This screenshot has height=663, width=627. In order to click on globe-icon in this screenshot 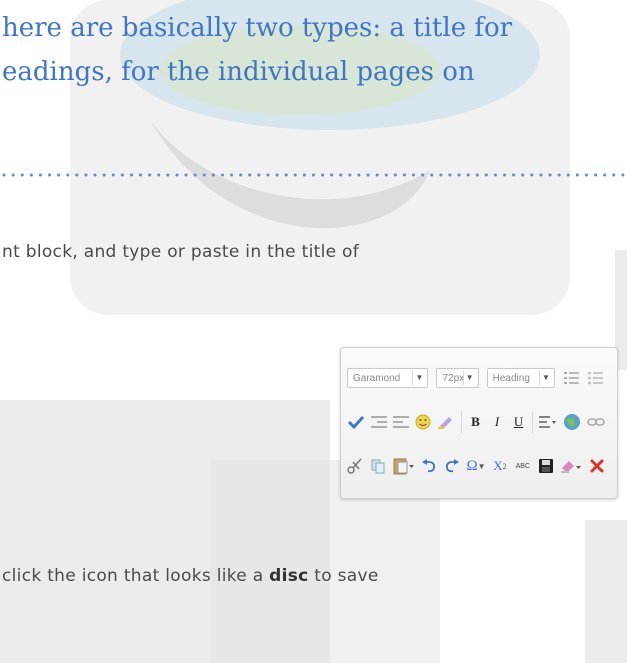, I will do `click(572, 422)`.